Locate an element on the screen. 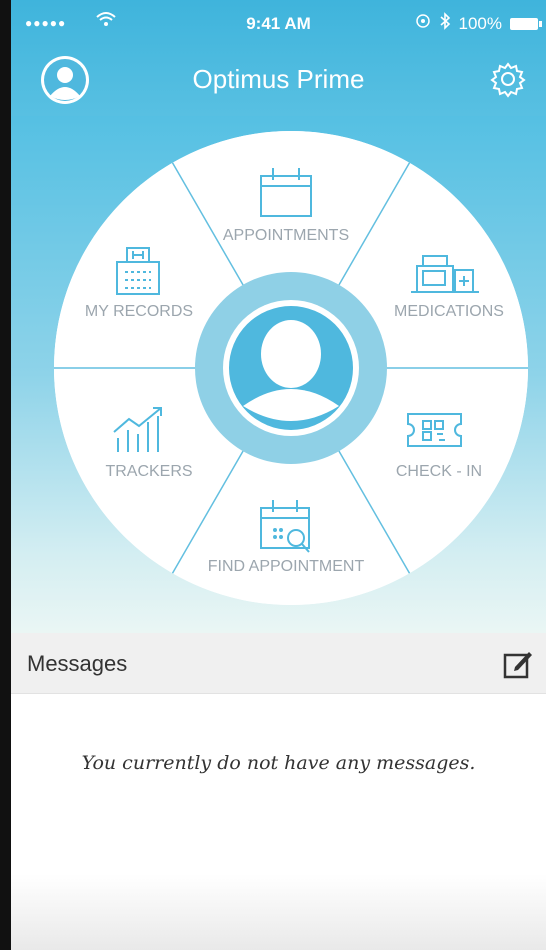  gear-icon is located at coordinates (508, 80).